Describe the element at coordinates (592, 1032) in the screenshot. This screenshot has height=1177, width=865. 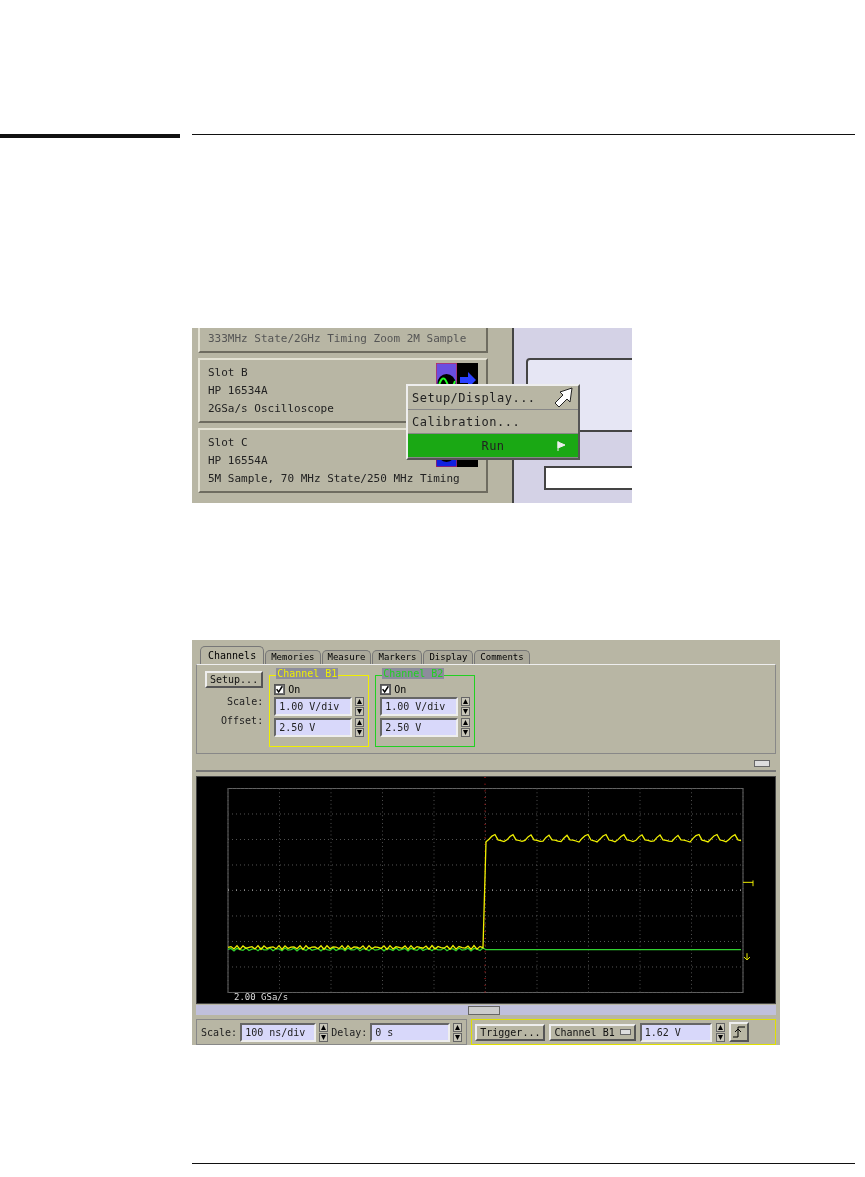
I see `source-dropdown: Channel B1` at that location.